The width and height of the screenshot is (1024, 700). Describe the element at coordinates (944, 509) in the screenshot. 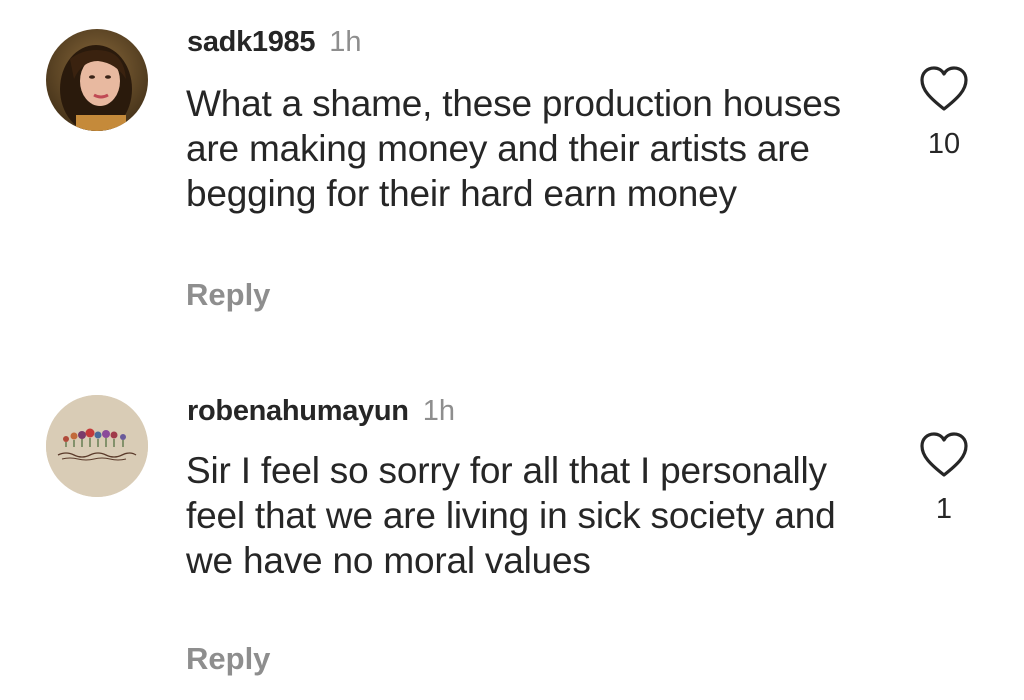

I see `like-count: 1` at that location.